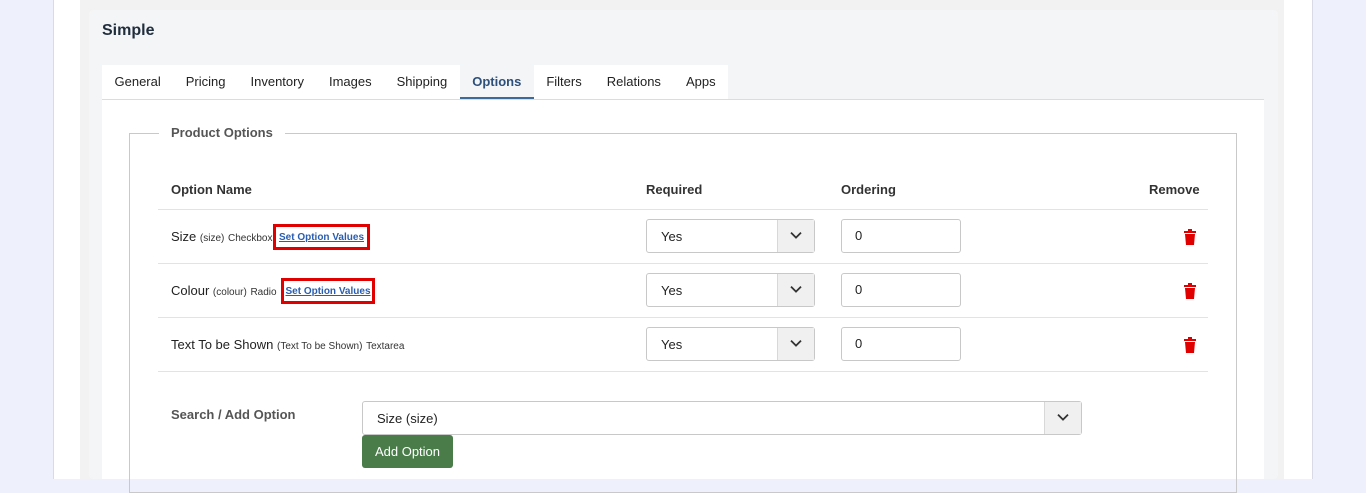 Image resolution: width=1366 pixels, height=493 pixels. I want to click on product-options-legend: Product Options, so click(222, 132).